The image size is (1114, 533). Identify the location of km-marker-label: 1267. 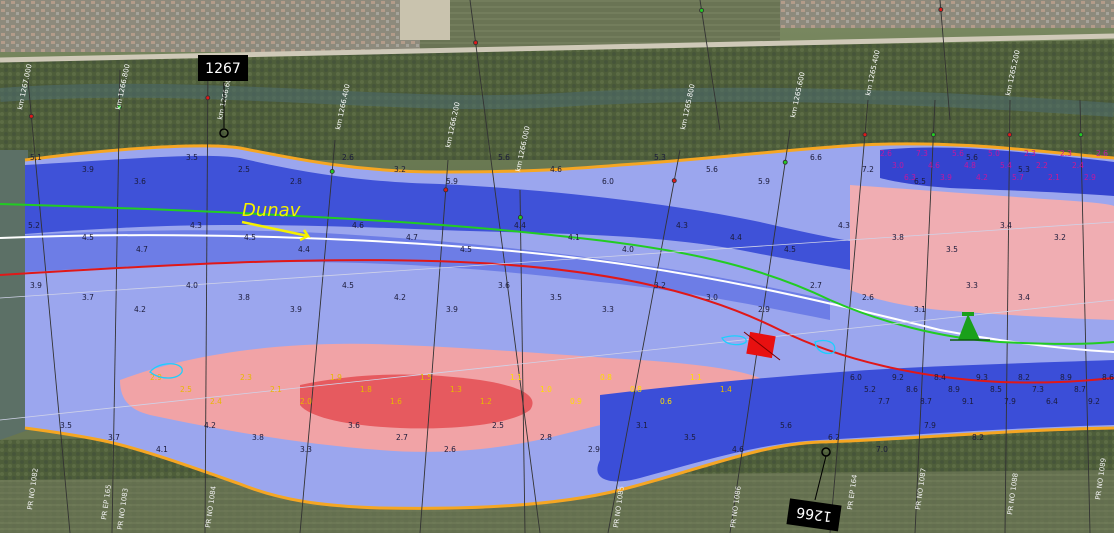
(223, 69).